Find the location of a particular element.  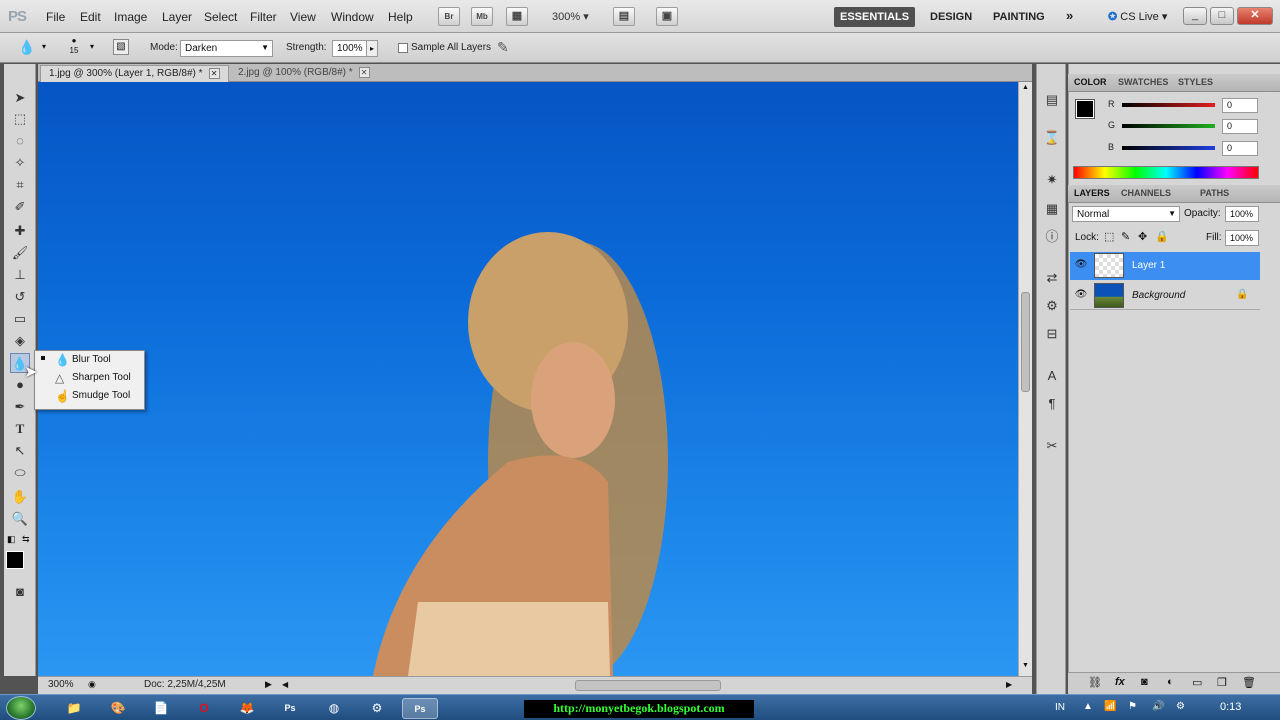

strength-slider-icon: ▸ is located at coordinates (372, 48).